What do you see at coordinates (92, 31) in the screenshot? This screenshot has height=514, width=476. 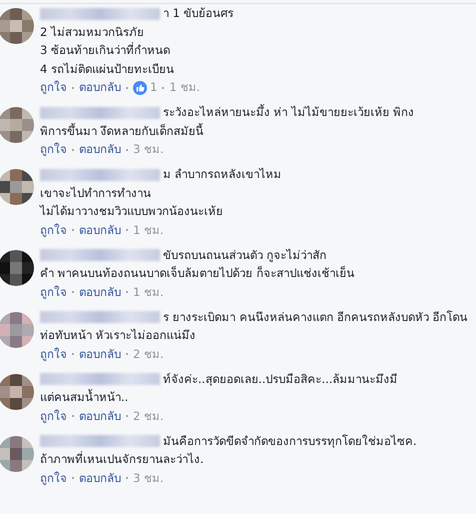 I see `comment-text: 2 ไม่สวมหมวกนิรภัย` at bounding box center [92, 31].